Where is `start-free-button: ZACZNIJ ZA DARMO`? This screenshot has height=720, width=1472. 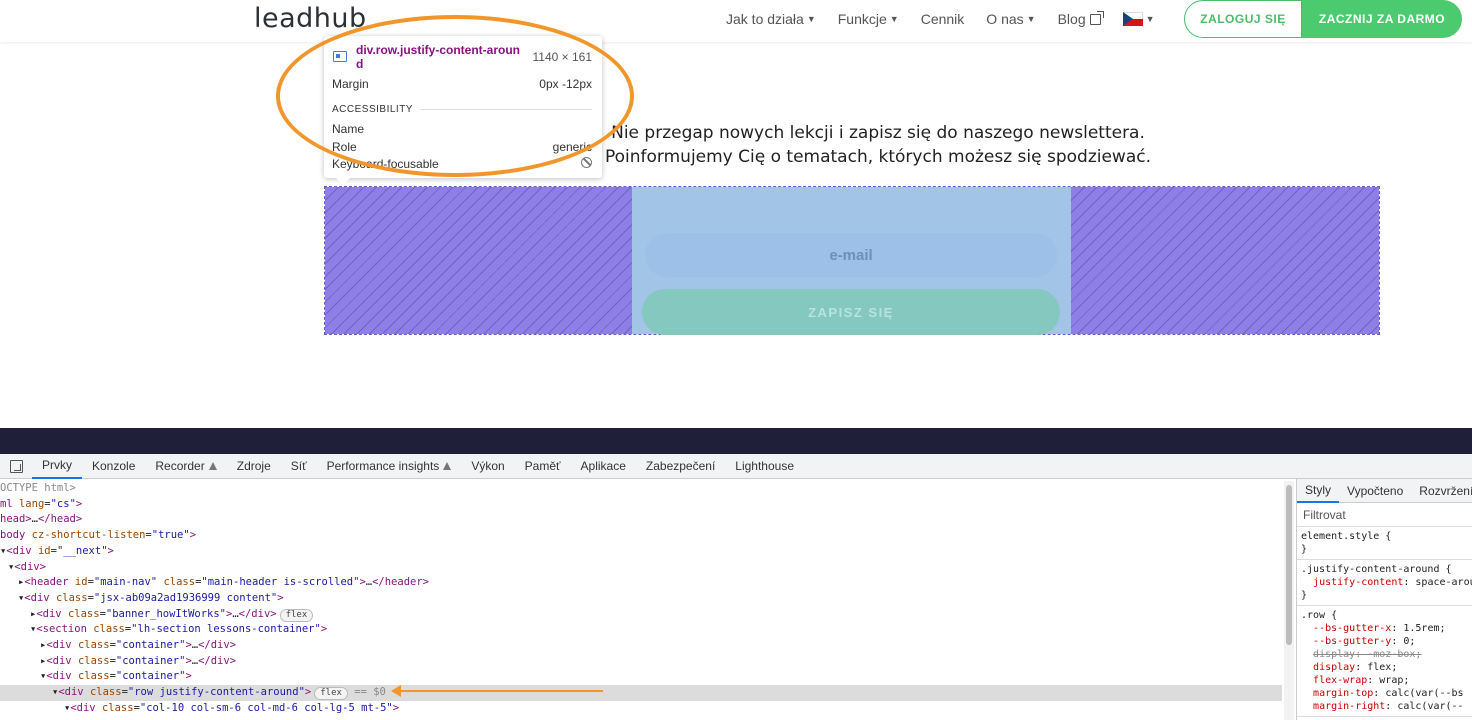 start-free-button: ZACZNIJ ZA DARMO is located at coordinates (1382, 19).